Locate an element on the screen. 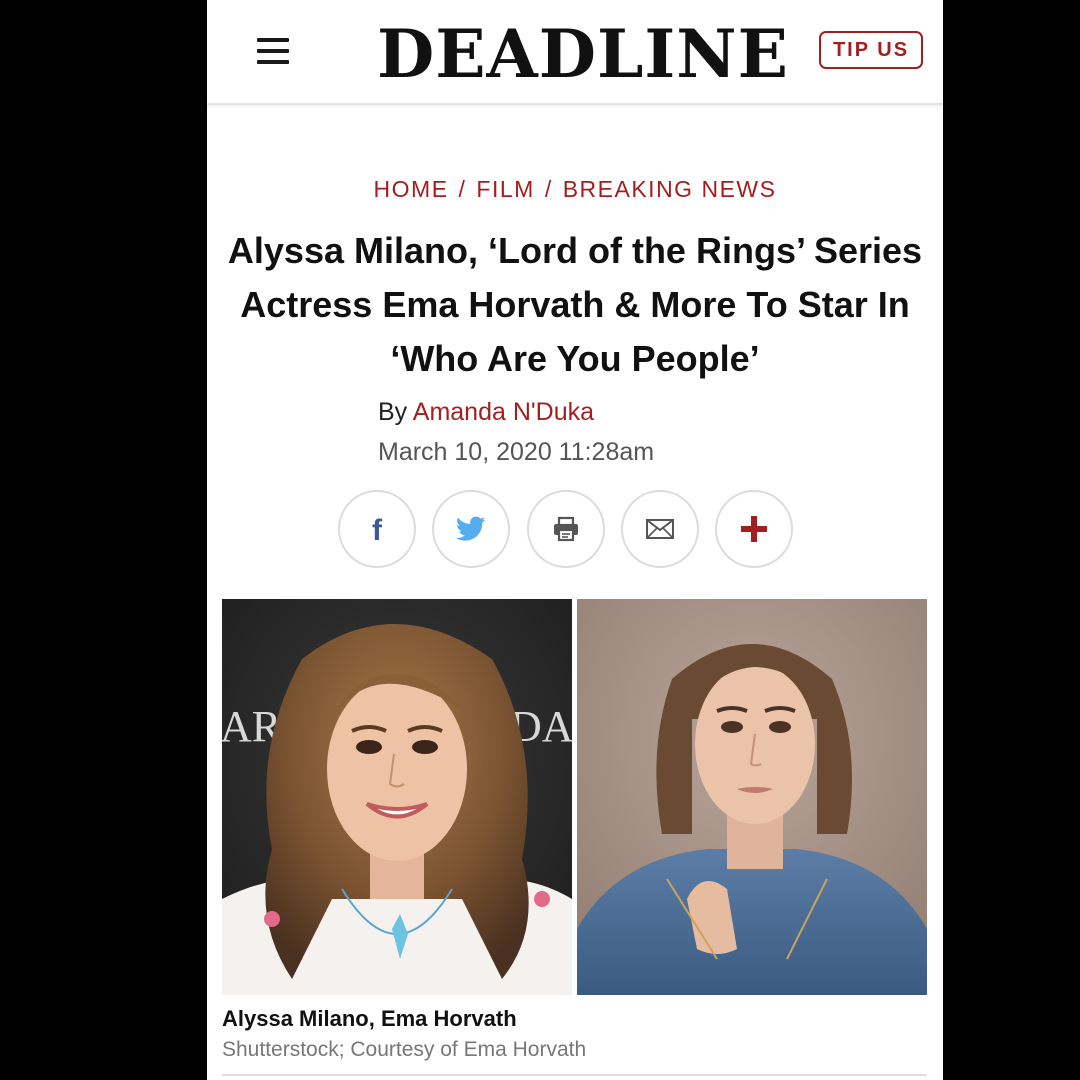  tip-us-button: TIP US is located at coordinates (871, 50).